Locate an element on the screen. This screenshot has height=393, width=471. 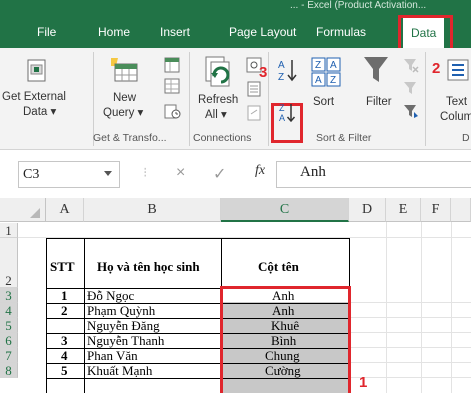
svg-text: Z is located at coordinates (281, 77).